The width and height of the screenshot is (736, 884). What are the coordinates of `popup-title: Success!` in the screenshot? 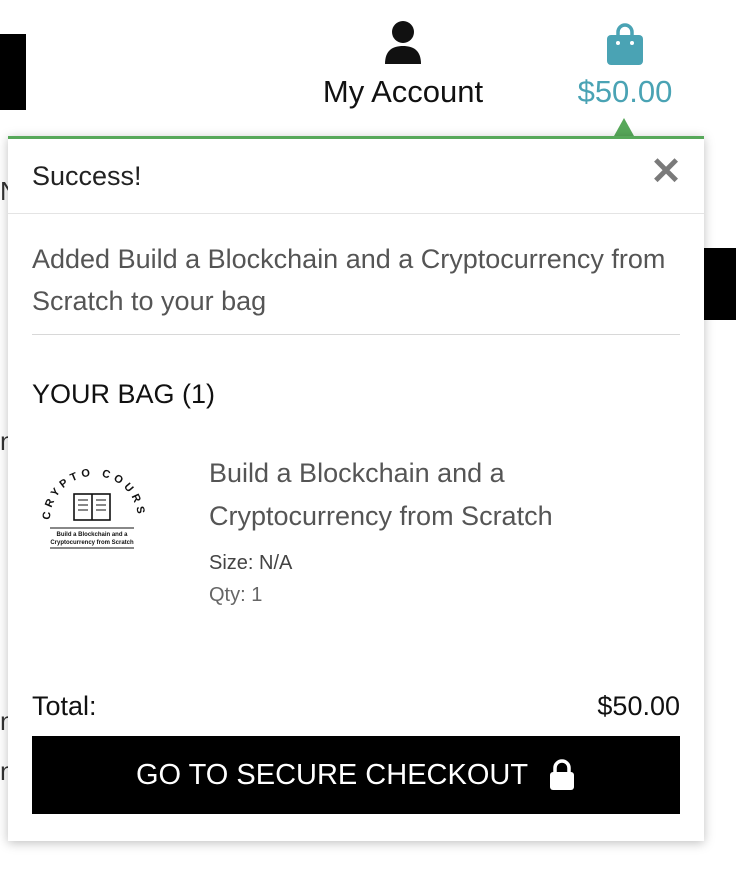 It's located at (87, 176).